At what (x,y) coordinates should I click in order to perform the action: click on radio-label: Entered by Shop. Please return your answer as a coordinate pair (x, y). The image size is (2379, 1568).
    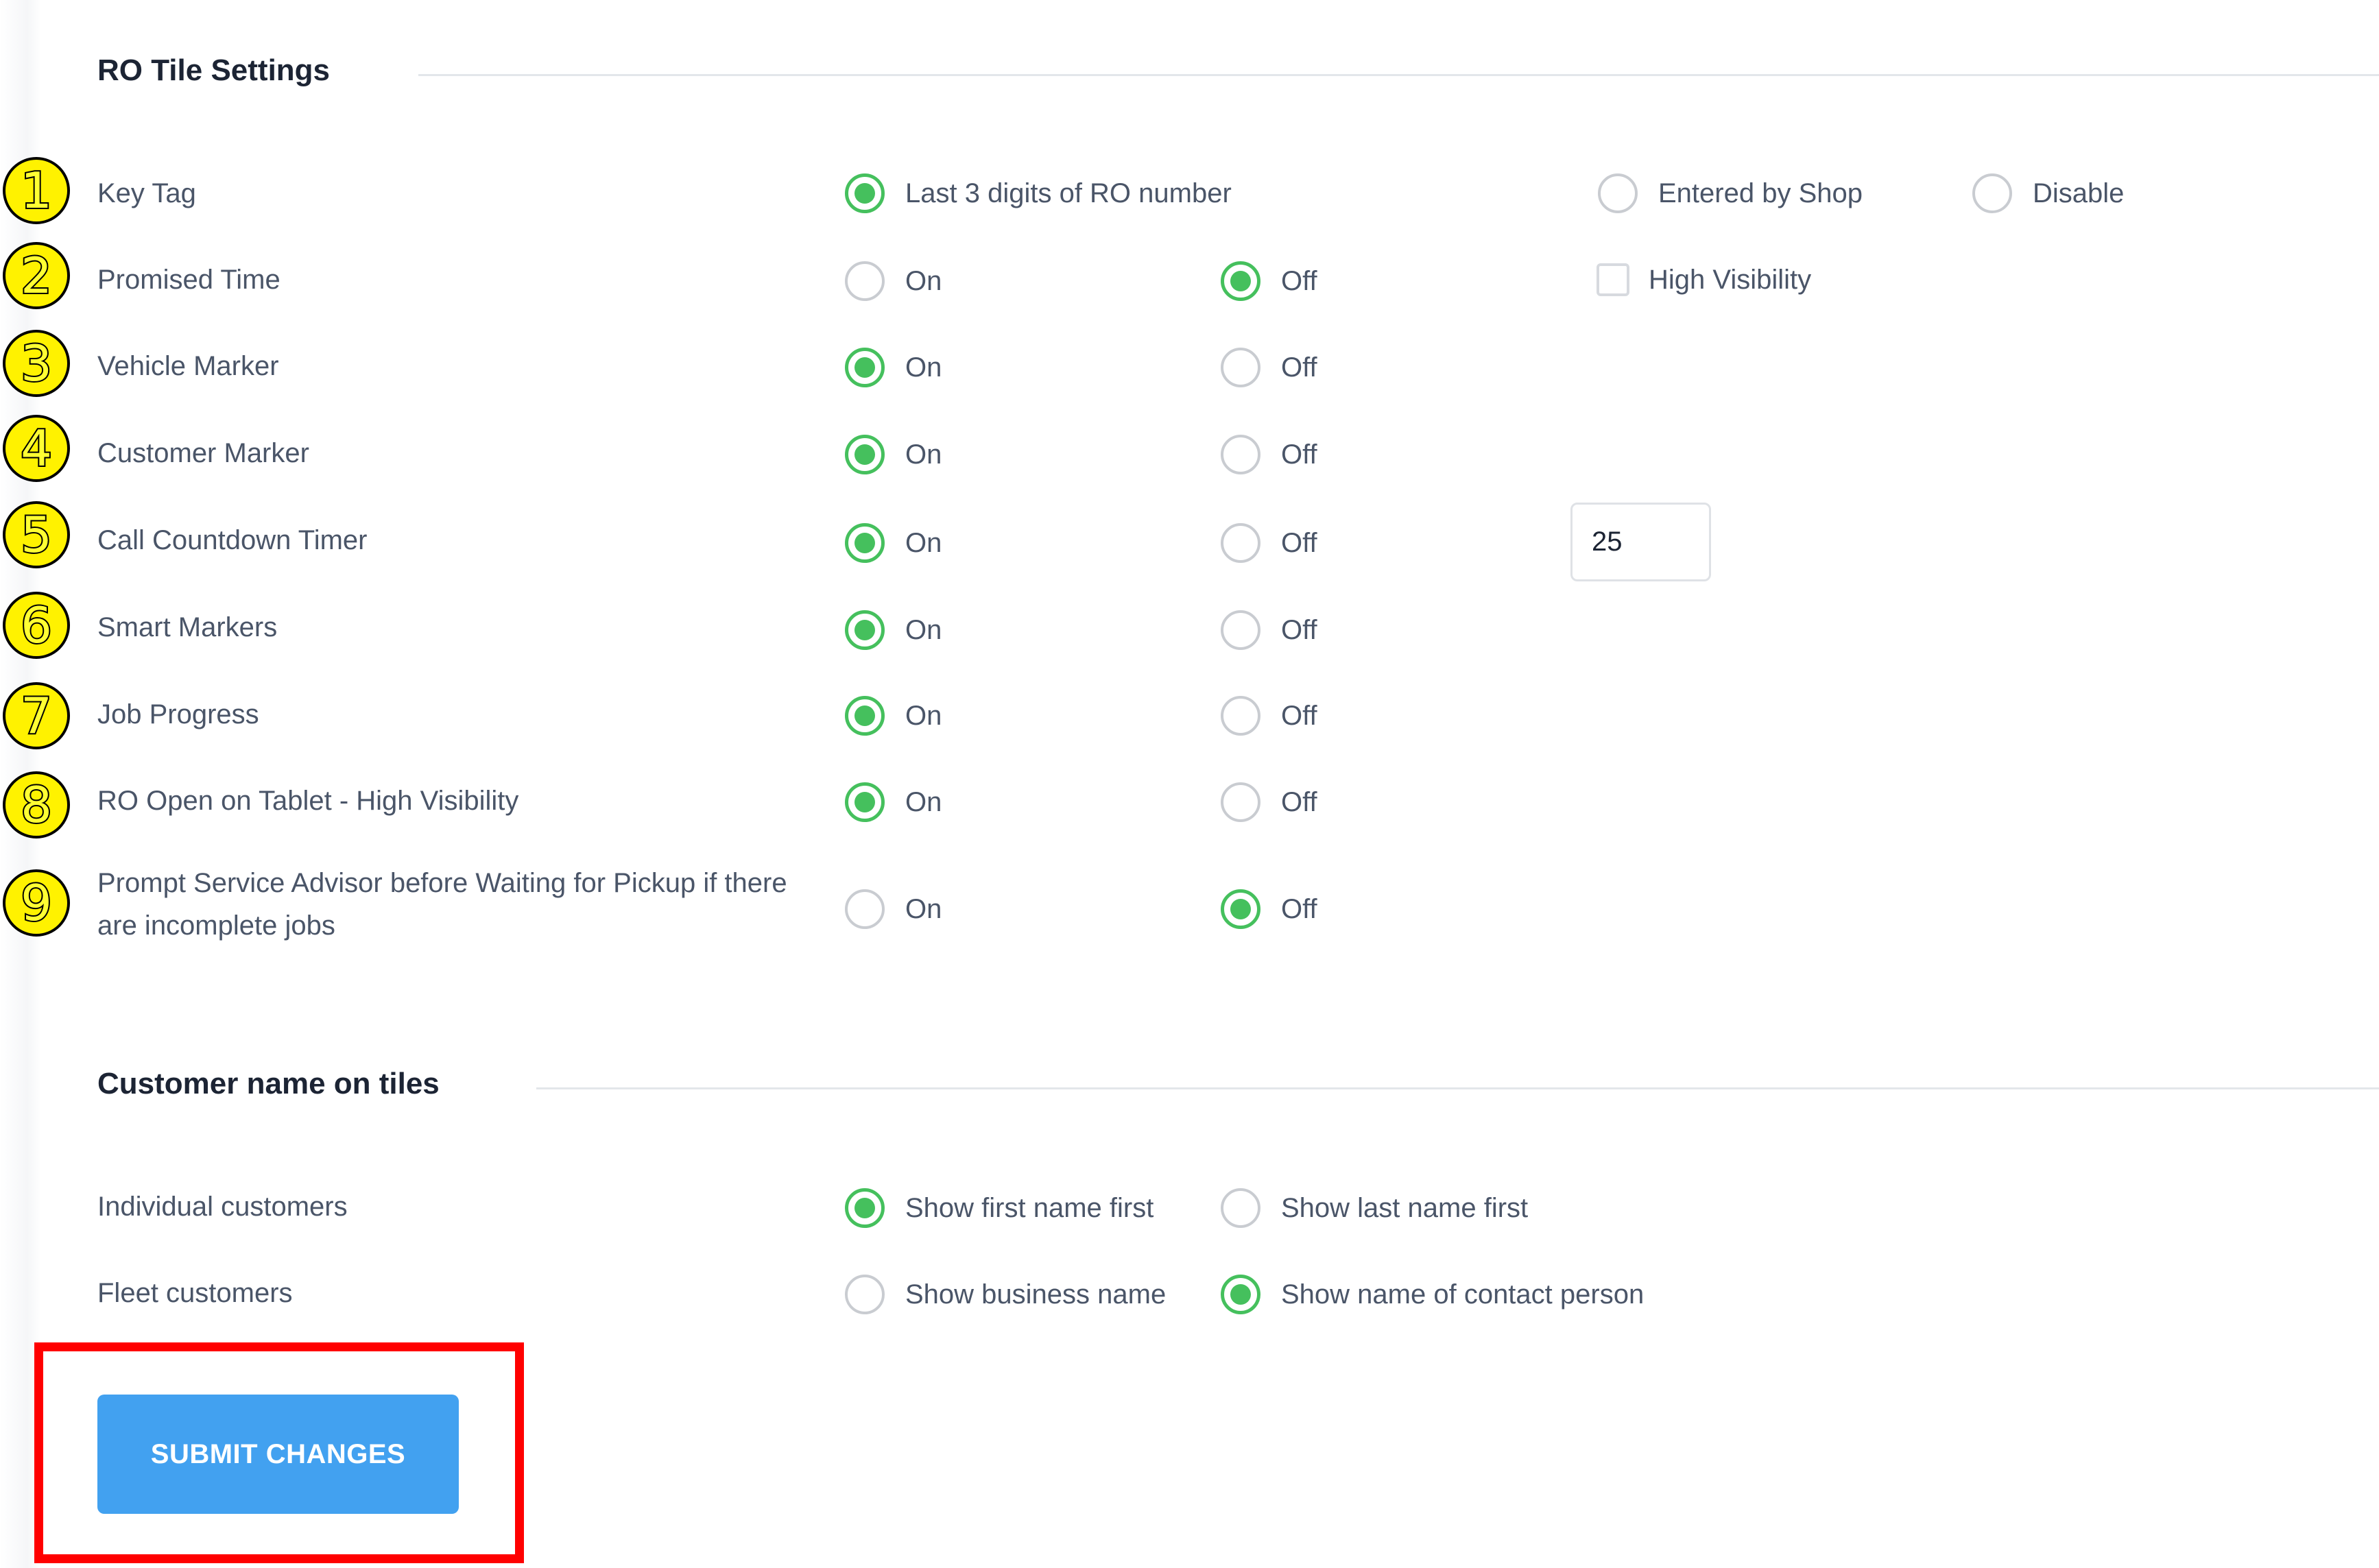
    Looking at the image, I should click on (1760, 193).